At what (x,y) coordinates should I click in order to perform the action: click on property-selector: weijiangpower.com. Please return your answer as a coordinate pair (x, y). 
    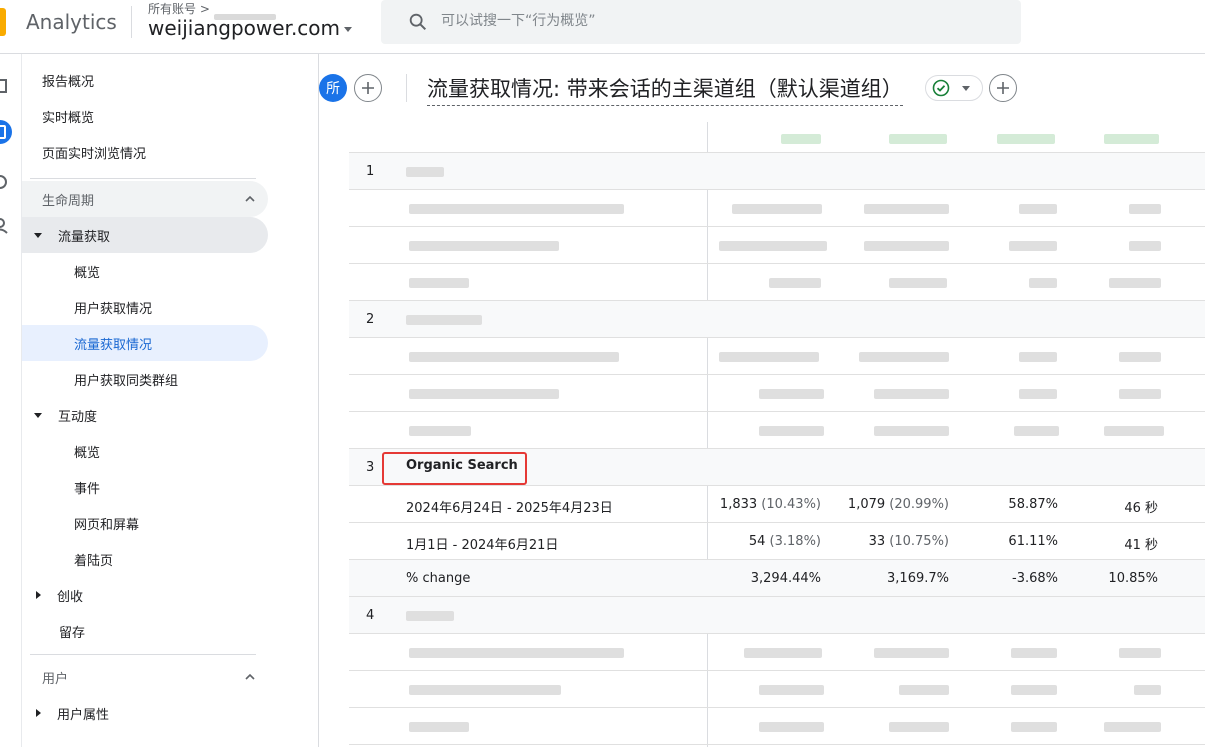
    Looking at the image, I should click on (250, 28).